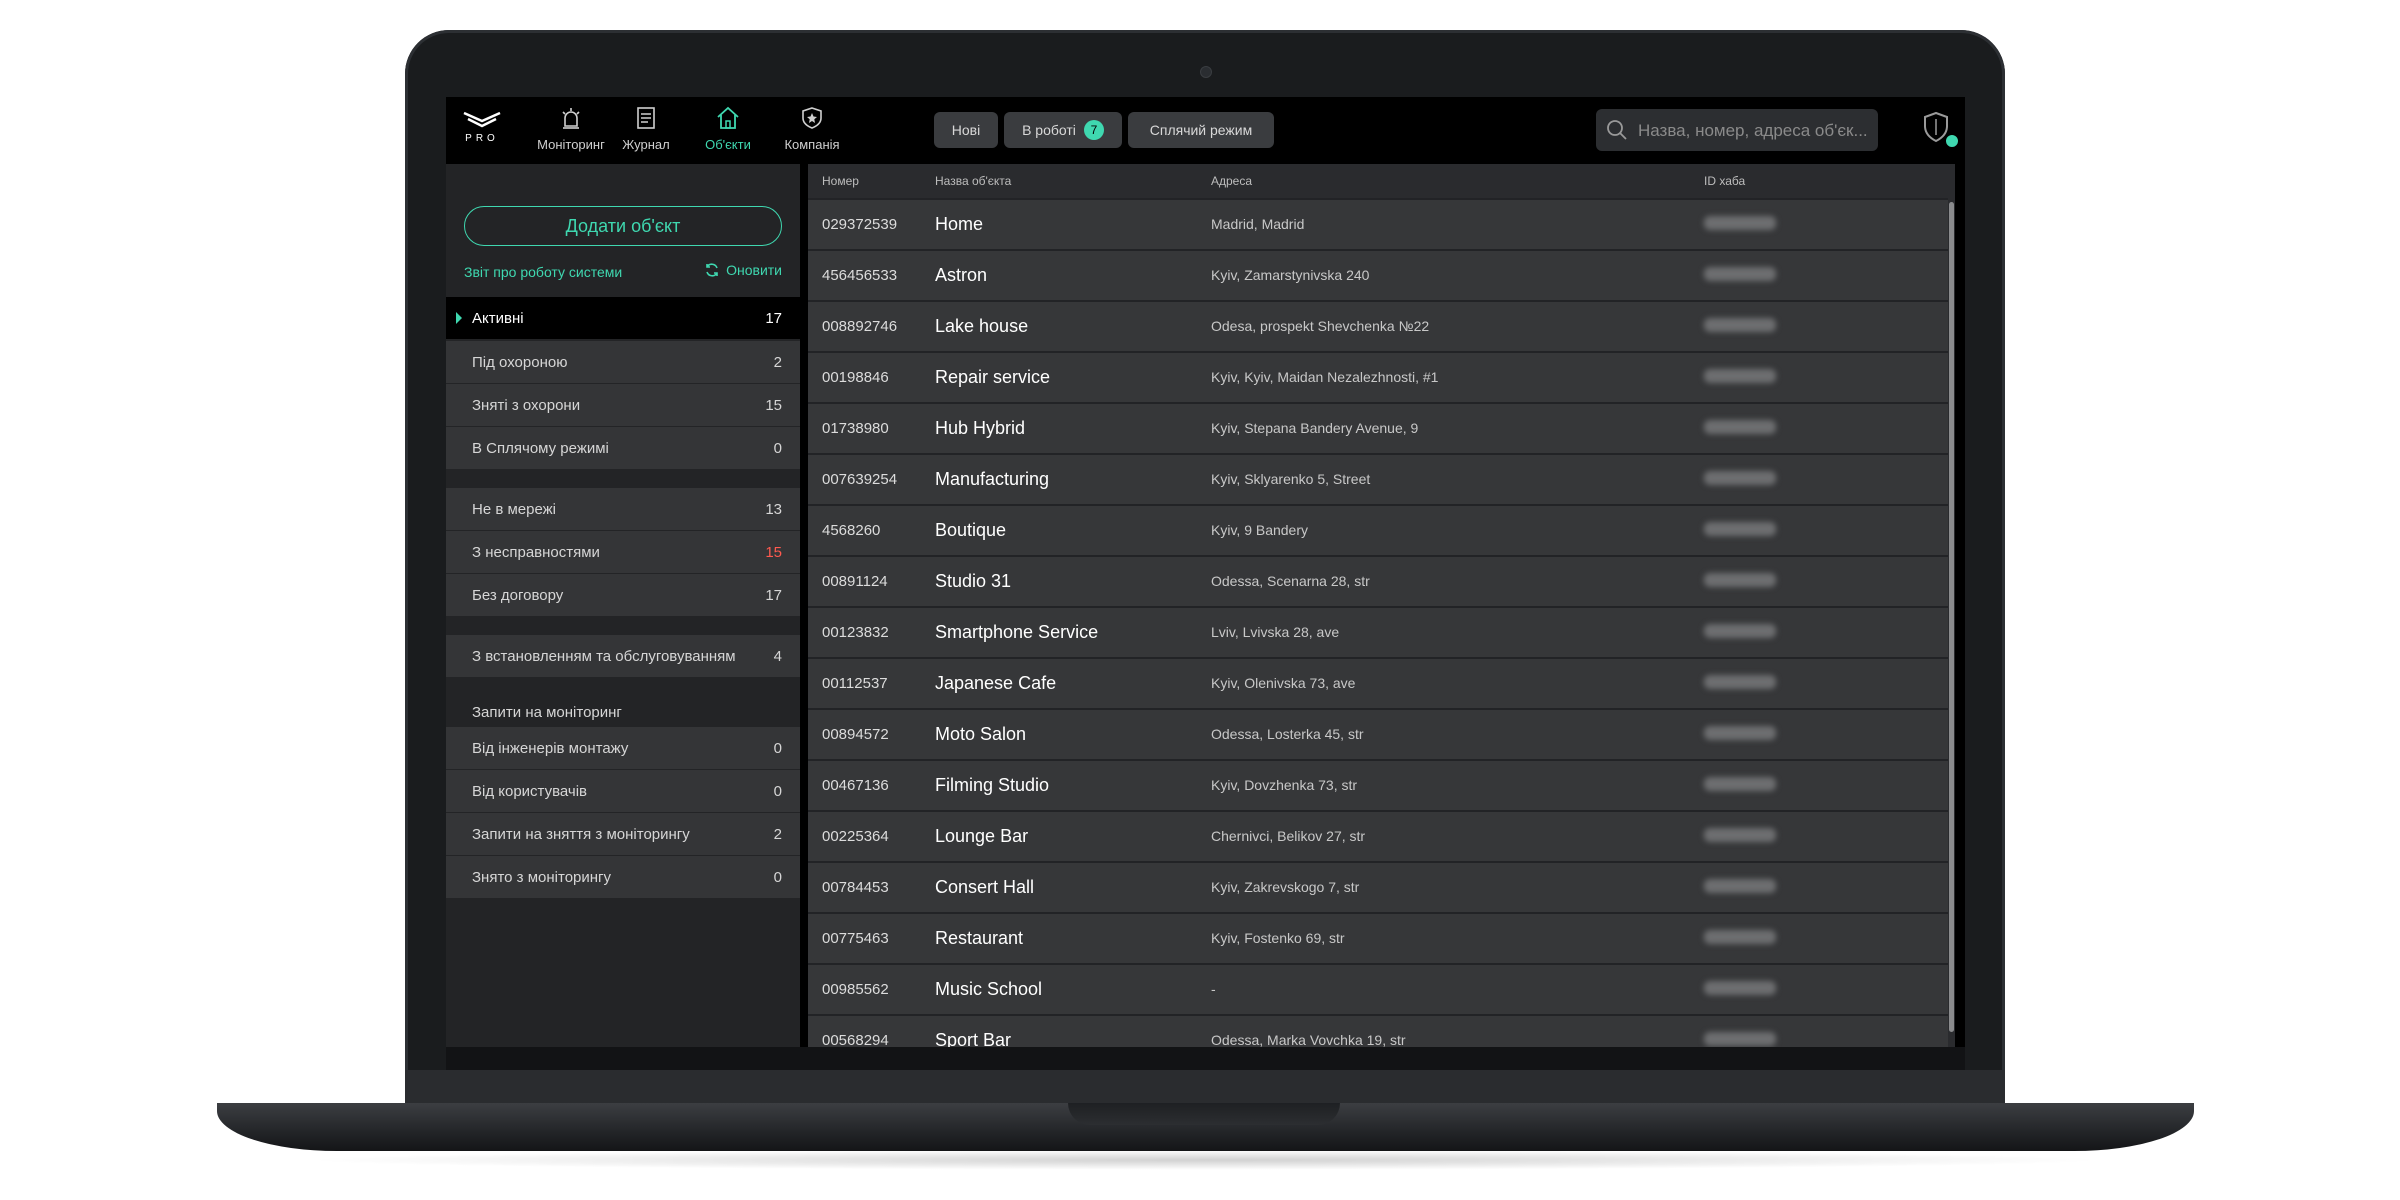 This screenshot has height=1200, width=2400. What do you see at coordinates (1378, 530) in the screenshot?
I see `table-row: 4568260 Boutique Kyiv, 9 Bandery` at bounding box center [1378, 530].